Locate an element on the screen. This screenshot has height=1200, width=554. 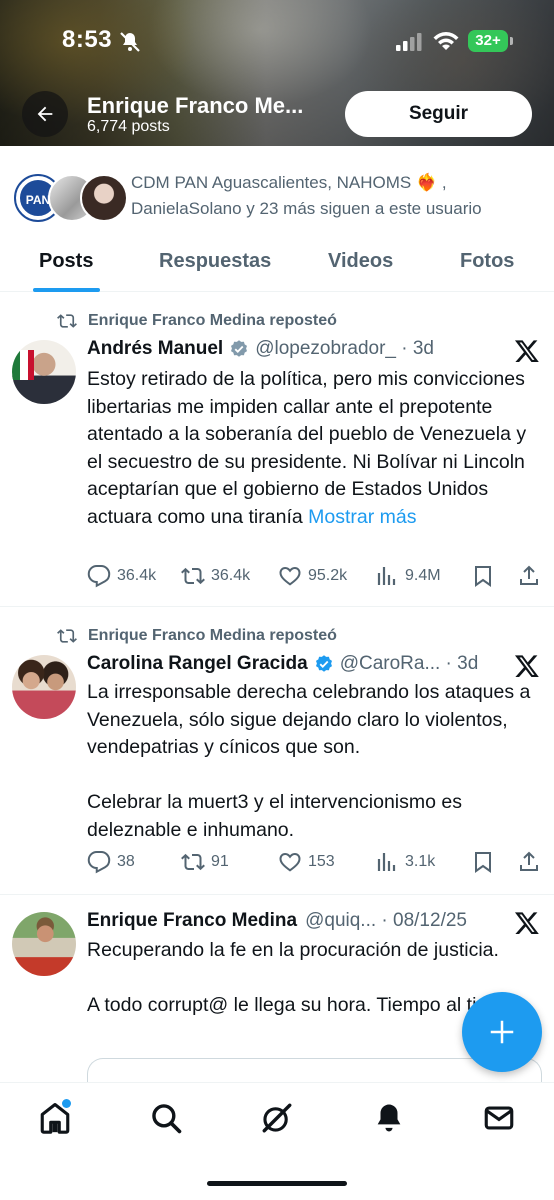
messages-icon is located at coordinates (499, 1118).